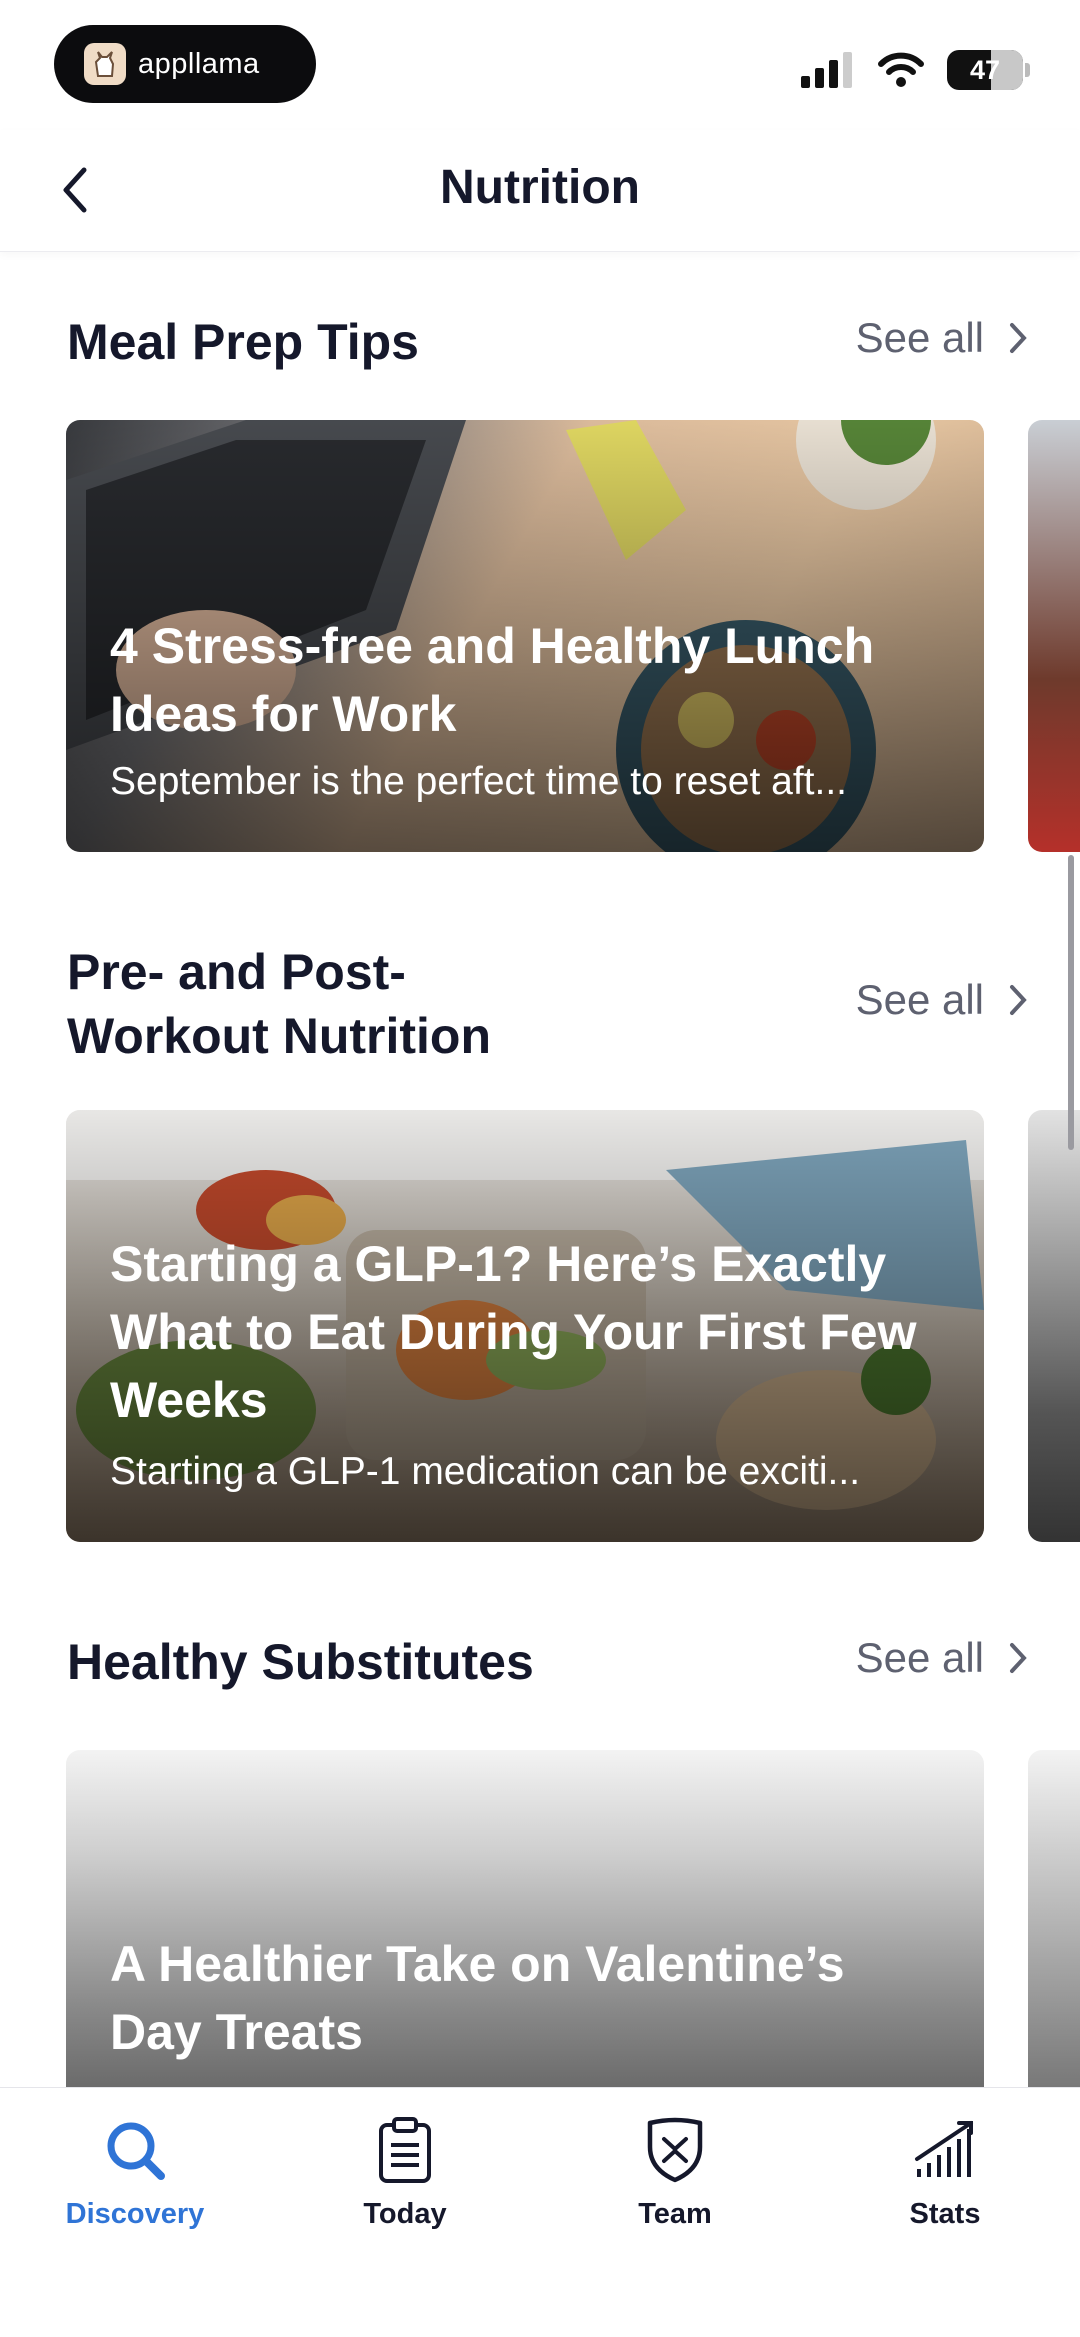 This screenshot has height=2337, width=1080. I want to click on status-bar: appllama 47, so click(540, 65).